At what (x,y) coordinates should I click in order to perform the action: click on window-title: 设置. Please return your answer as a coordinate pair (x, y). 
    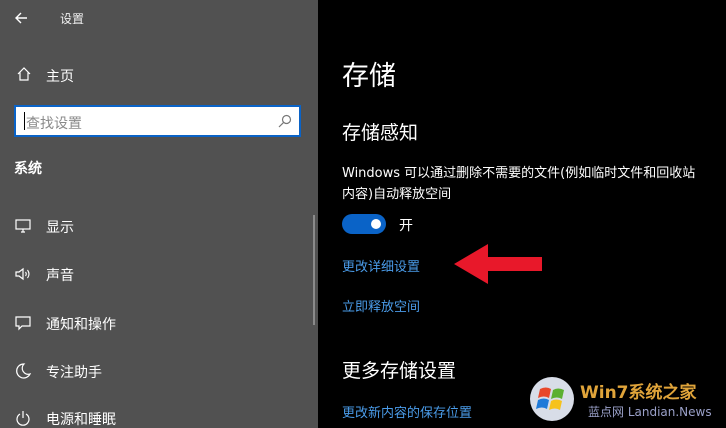
    Looking at the image, I should click on (72, 19).